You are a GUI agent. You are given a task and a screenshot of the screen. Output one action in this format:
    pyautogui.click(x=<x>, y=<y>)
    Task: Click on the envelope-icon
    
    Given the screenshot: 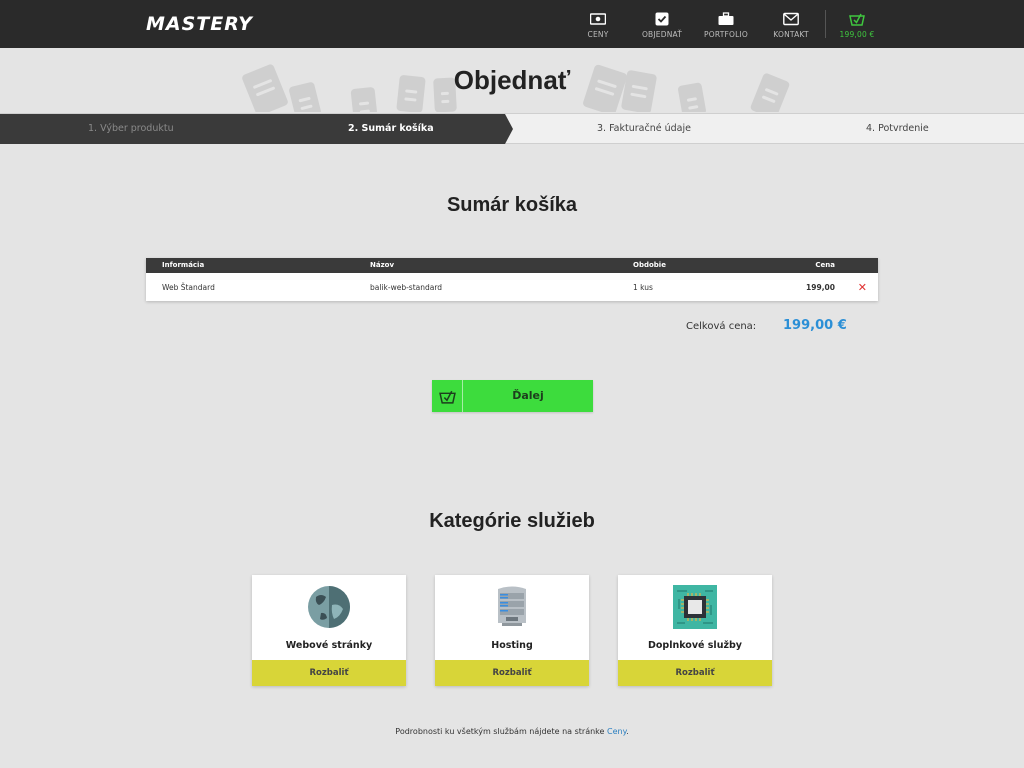 What is the action you would take?
    pyautogui.click(x=791, y=19)
    